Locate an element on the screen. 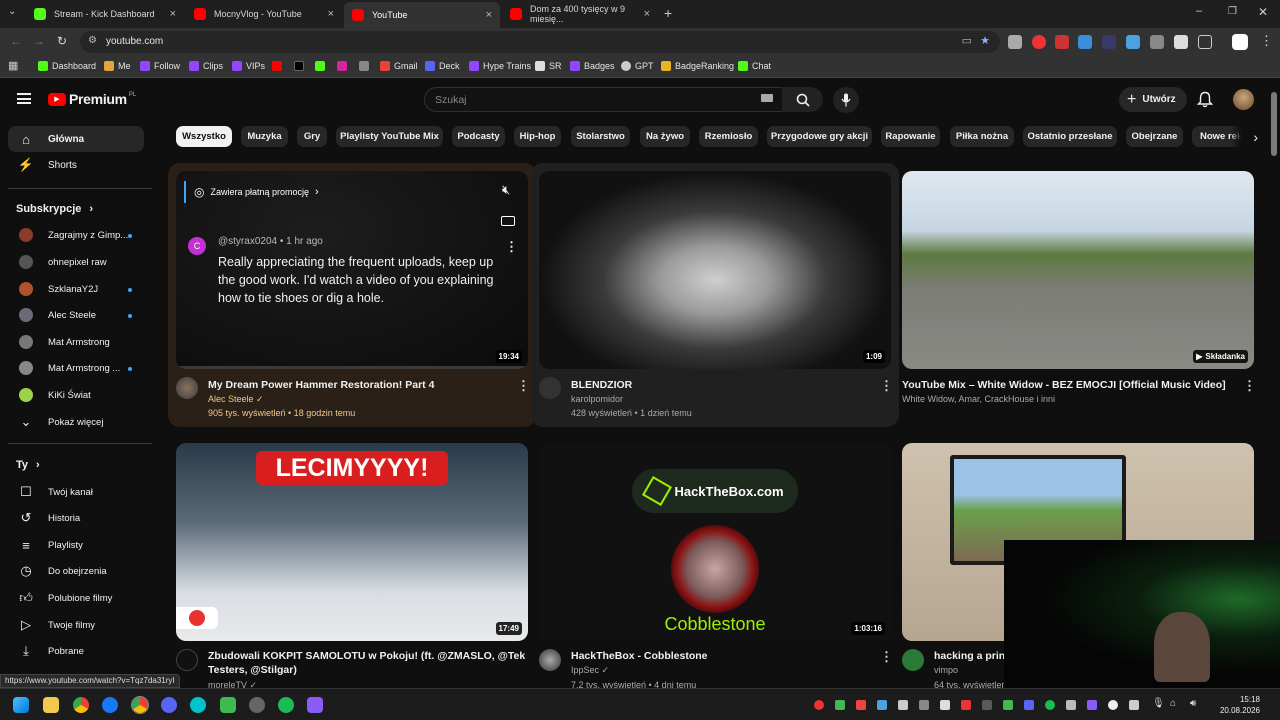 This screenshot has width=1280, height=720. sidebar-sub-4: Mat Armstrong is located at coordinates (76, 342).